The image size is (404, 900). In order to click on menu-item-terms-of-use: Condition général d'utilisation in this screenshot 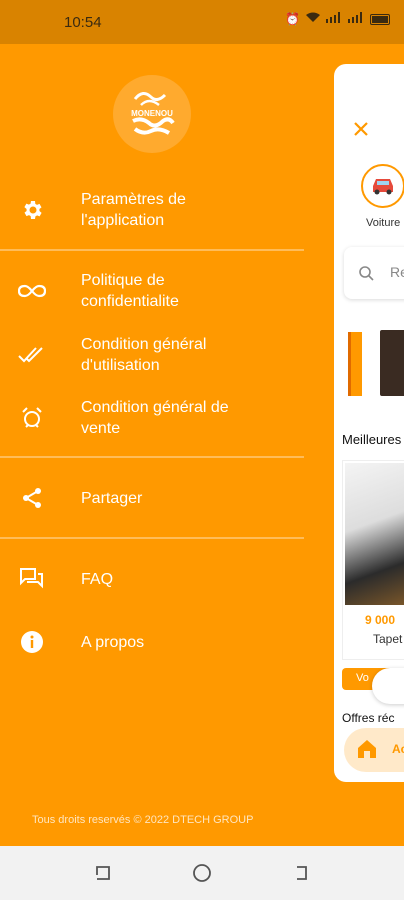, I will do `click(152, 355)`.